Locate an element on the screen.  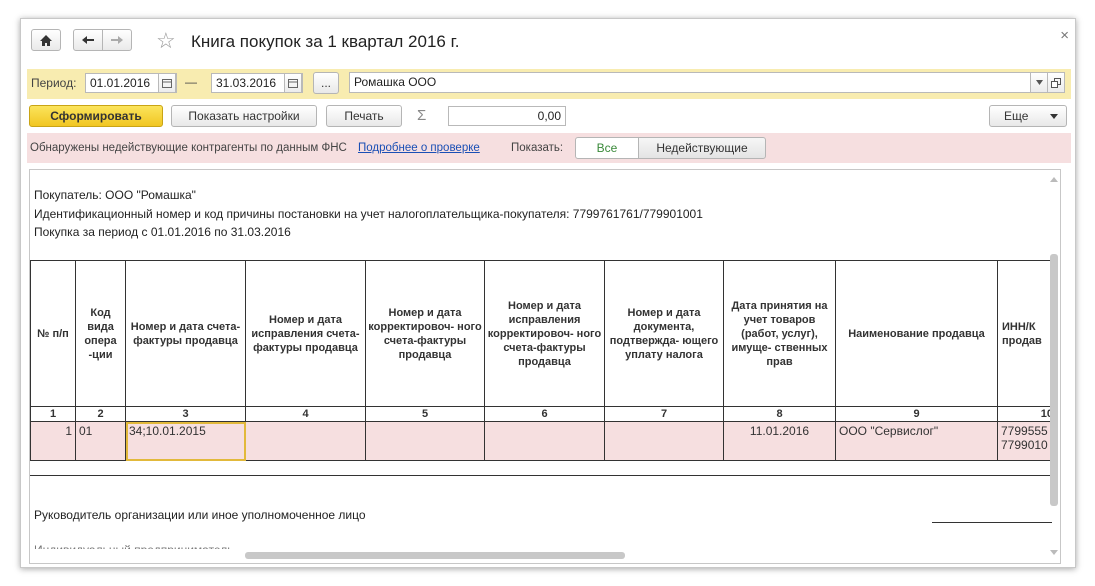
entrepreneur-label: Индивидуальный предприниматель is located at coordinates (133, 546).